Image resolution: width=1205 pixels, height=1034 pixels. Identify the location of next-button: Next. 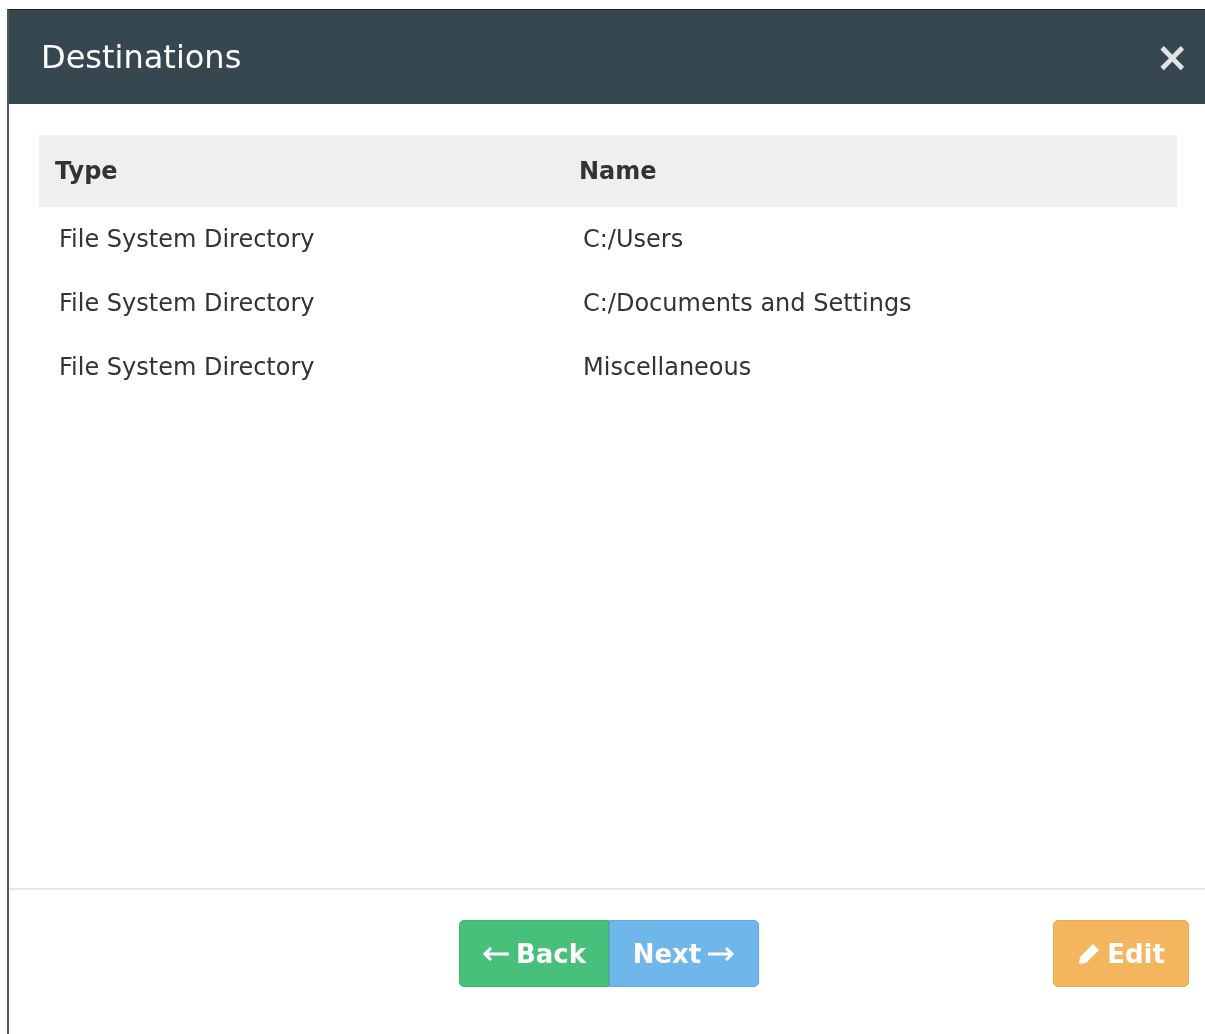
(684, 953).